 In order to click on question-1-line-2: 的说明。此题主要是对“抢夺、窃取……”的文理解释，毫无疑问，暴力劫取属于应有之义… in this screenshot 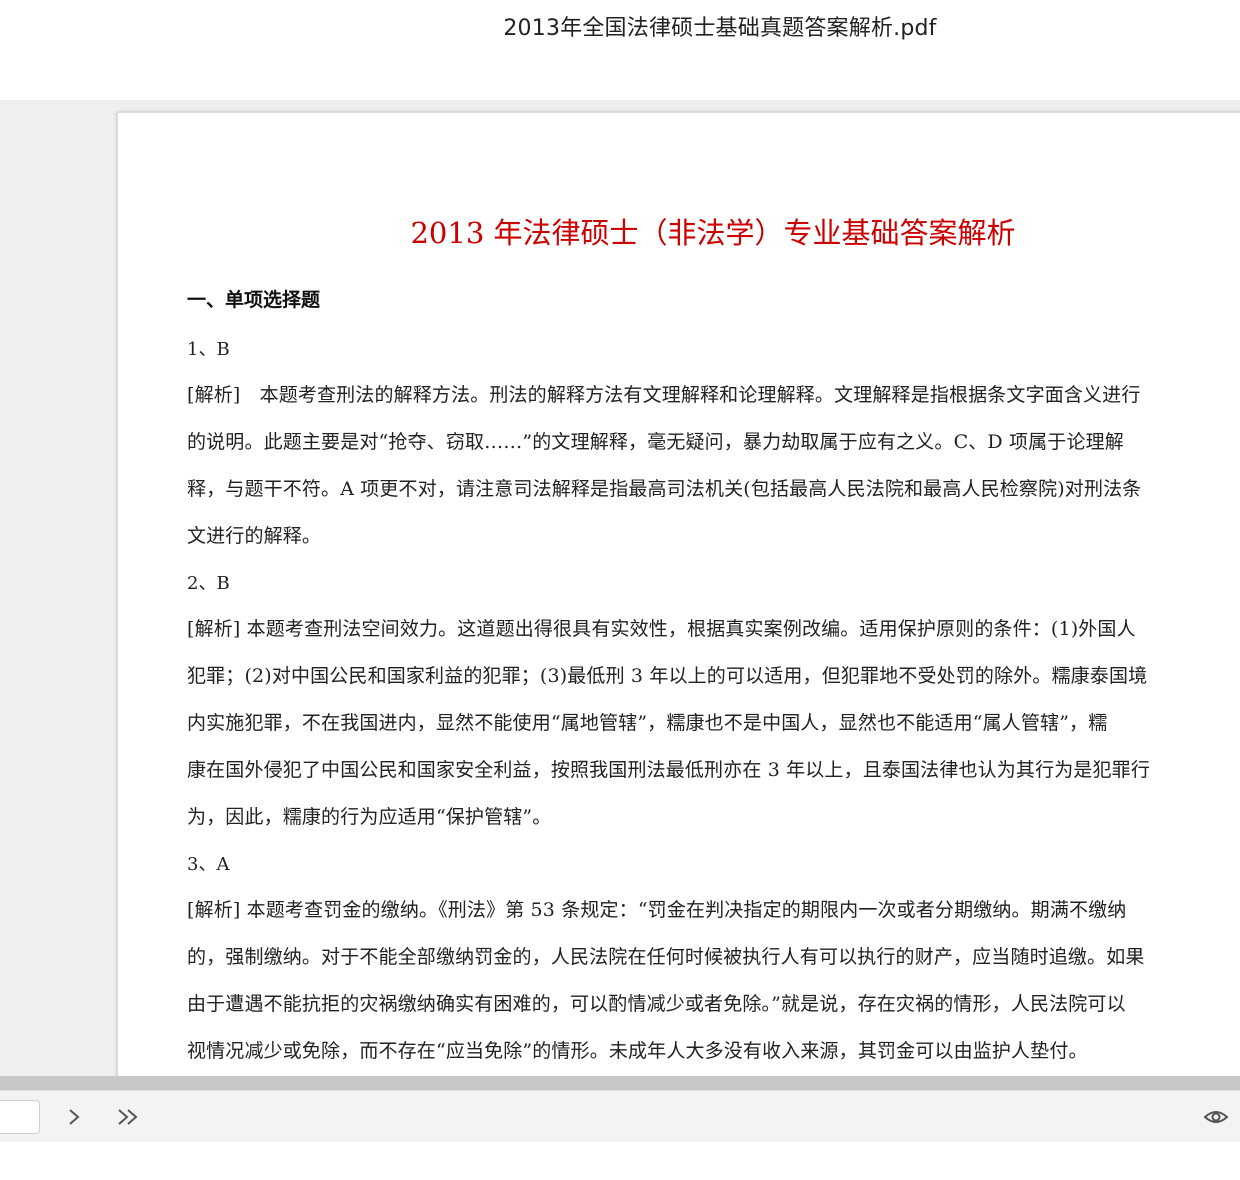, I will do `click(655, 442)`.